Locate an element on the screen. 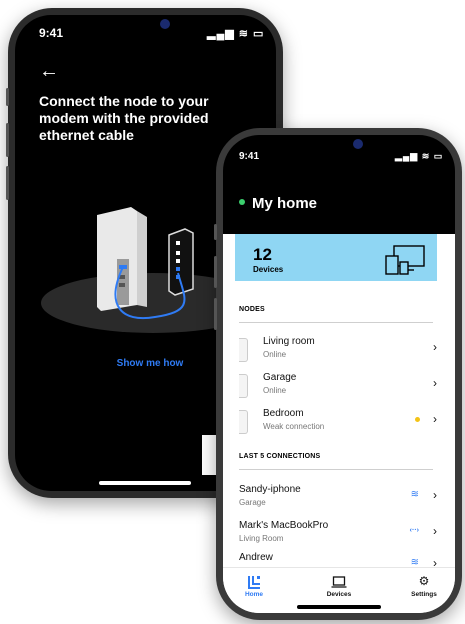 This screenshot has width=465, height=624. wifi-icon: ≋ is located at coordinates (414, 494).